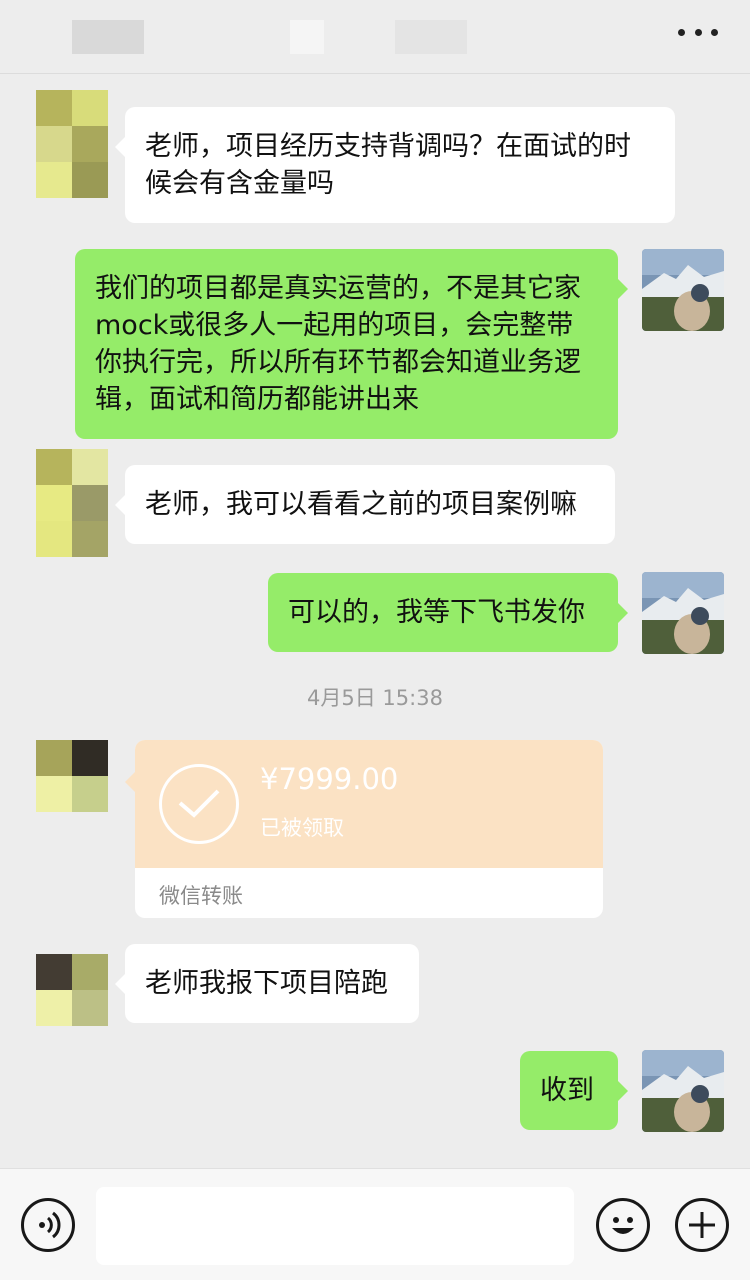 This screenshot has height=1280, width=750. Describe the element at coordinates (698, 32) in the screenshot. I see `more-dots-icon` at that location.